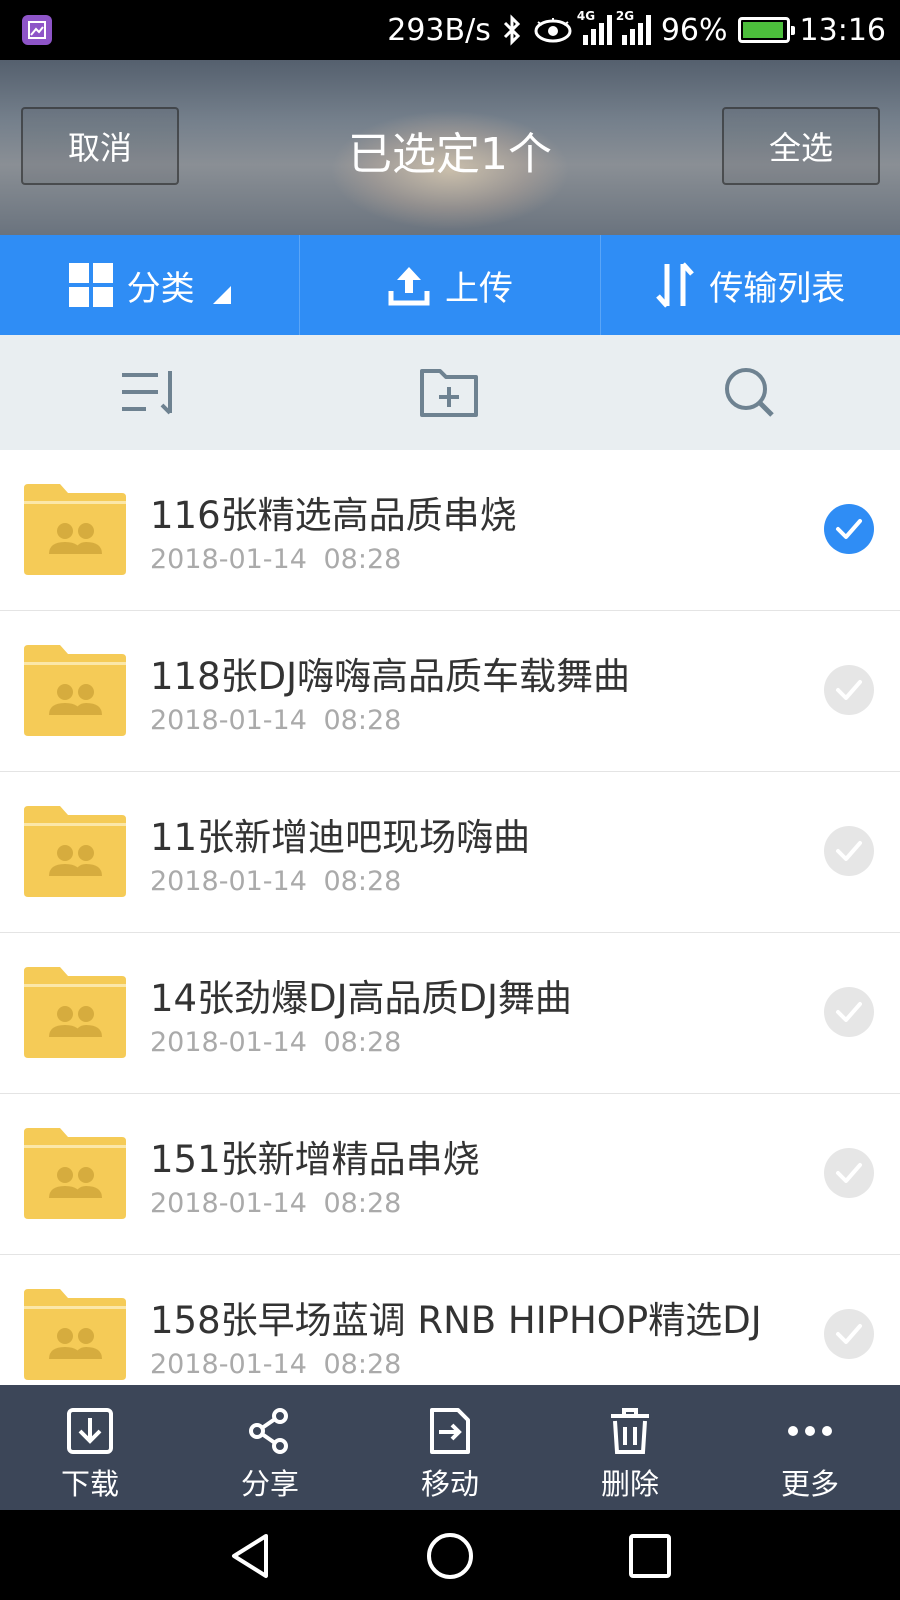 The width and height of the screenshot is (900, 1600). What do you see at coordinates (268, 1431) in the screenshot?
I see `share-icon` at bounding box center [268, 1431].